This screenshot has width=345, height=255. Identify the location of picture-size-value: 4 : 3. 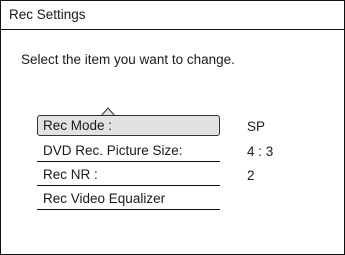
(260, 151).